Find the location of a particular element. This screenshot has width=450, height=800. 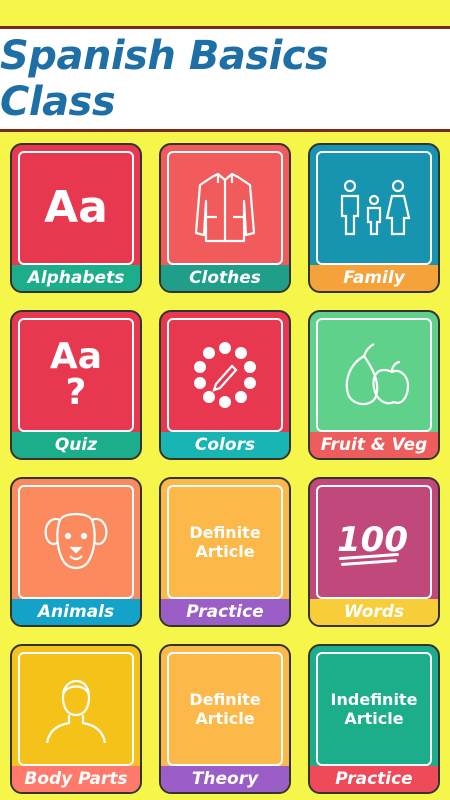

tile-label: Colors is located at coordinates (225, 445).